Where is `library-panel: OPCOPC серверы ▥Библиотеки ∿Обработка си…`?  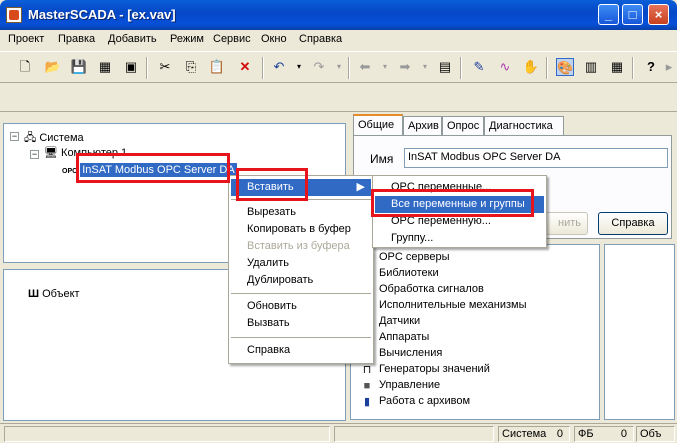
library-panel: OPCOPC серверы ▥Библиотеки ∿Обработка си… is located at coordinates (475, 332).